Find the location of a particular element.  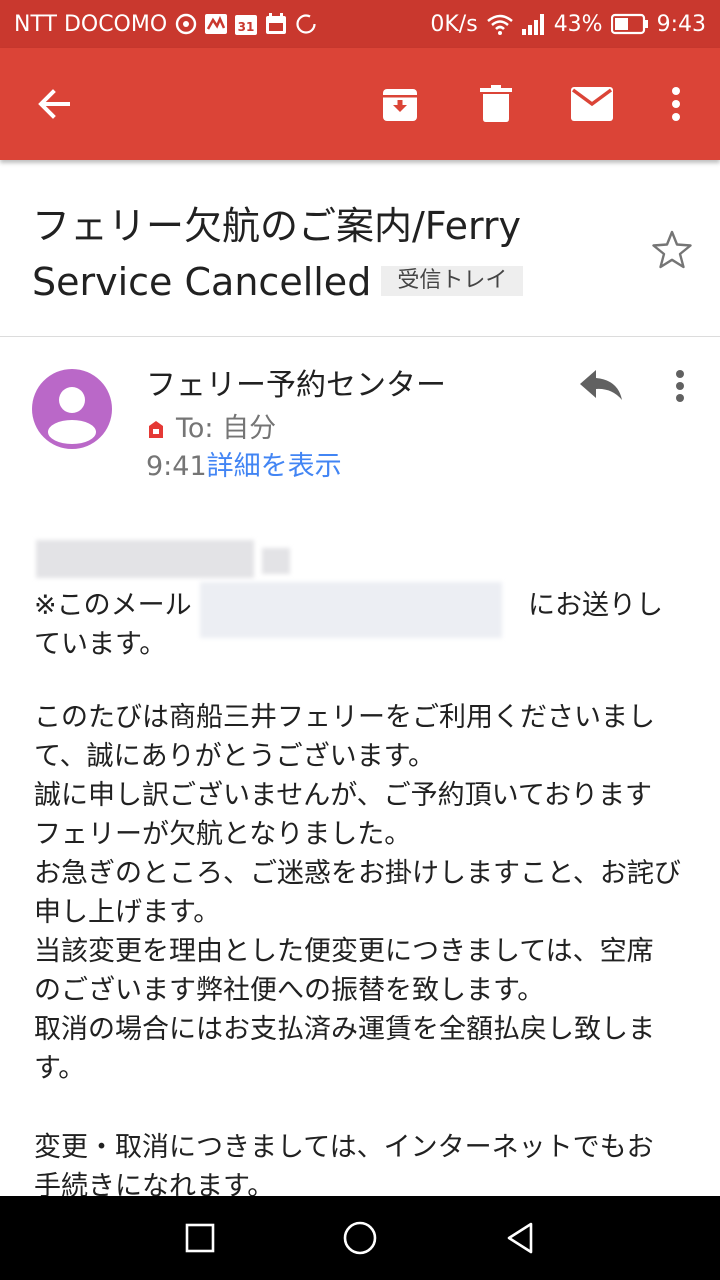

star-icon is located at coordinates (672, 249).